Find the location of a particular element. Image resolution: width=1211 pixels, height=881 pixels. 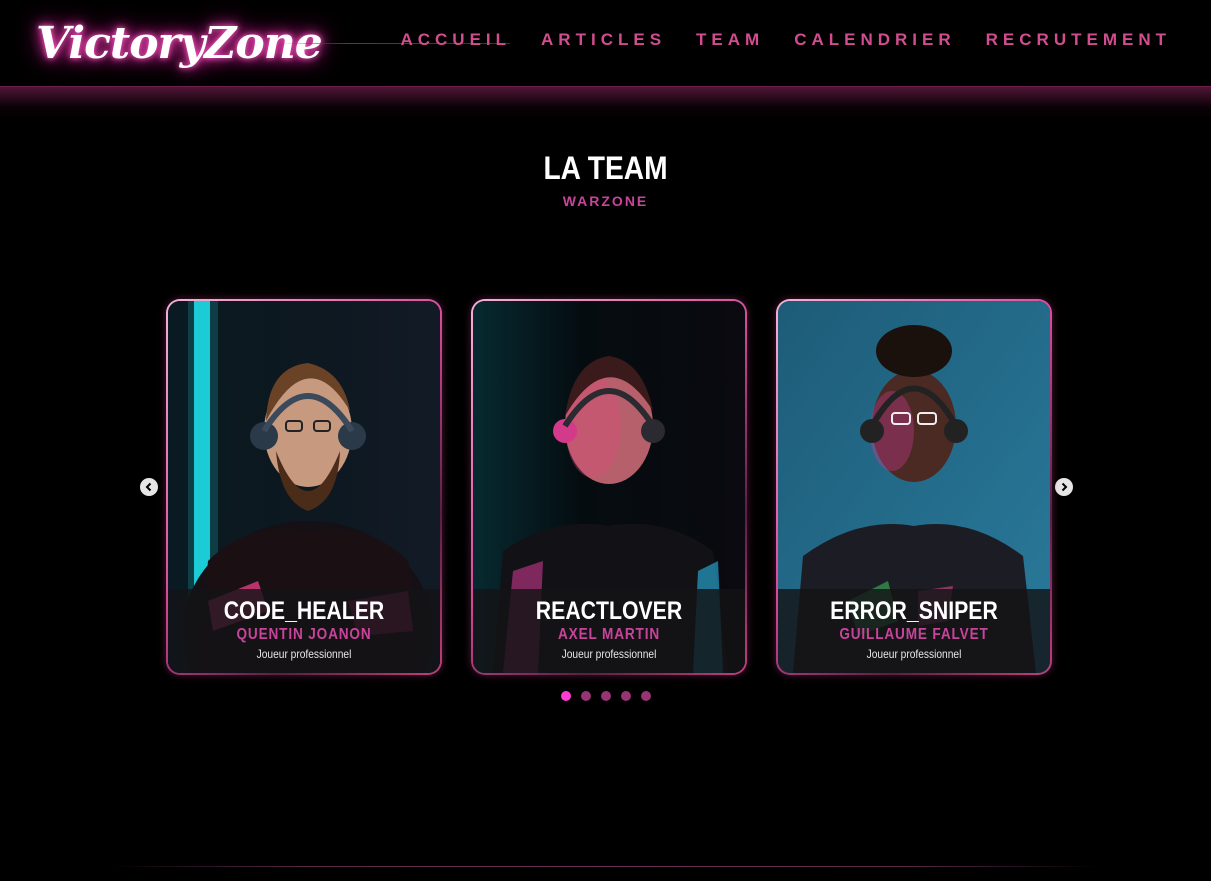

player-name: GUILLAUME FALVET is located at coordinates (914, 634).